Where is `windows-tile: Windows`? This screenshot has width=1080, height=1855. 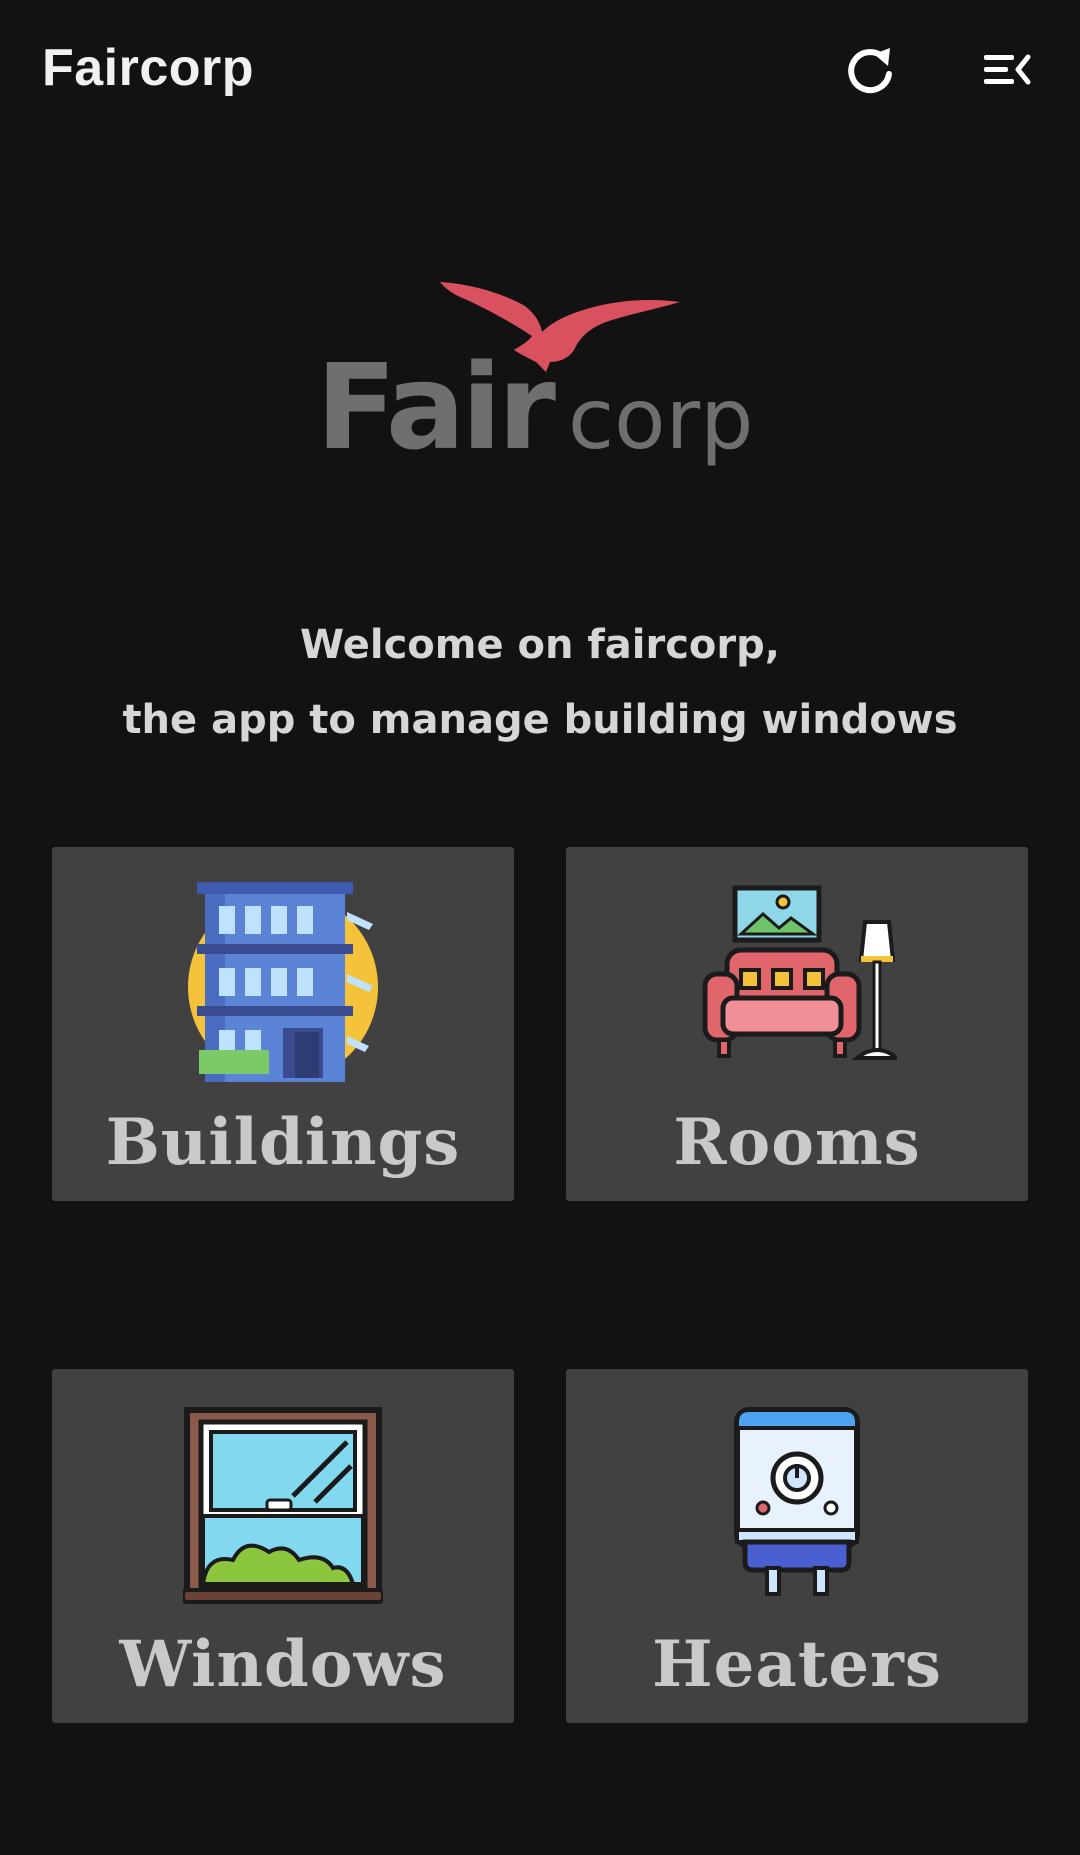 windows-tile: Windows is located at coordinates (283, 1546).